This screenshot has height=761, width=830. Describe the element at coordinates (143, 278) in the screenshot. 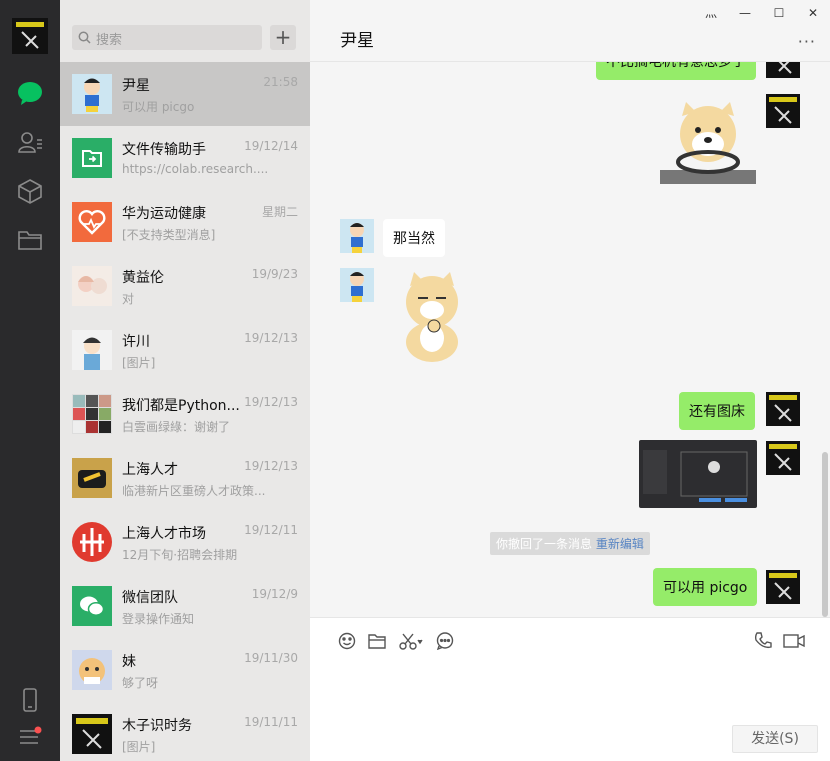

I see `chat-name: 黄益伦` at that location.